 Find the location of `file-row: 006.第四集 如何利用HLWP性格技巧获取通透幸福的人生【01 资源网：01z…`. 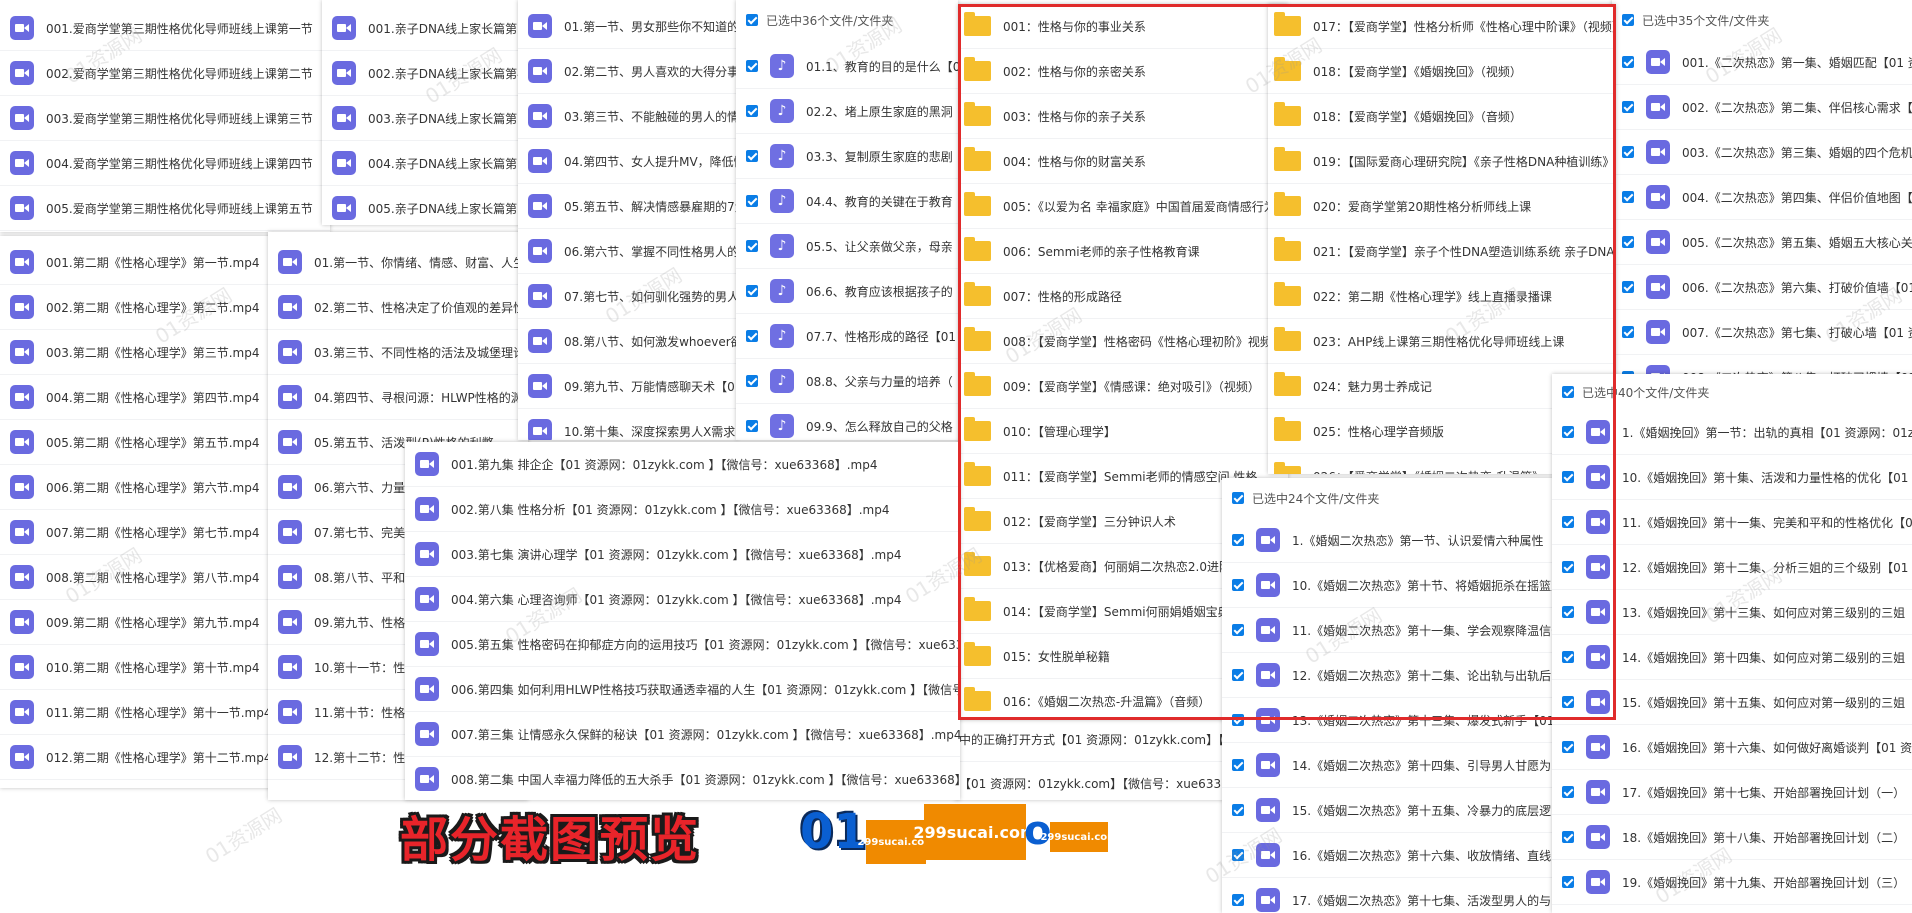

file-row: 006.第四集 如何利用HLWP性格技巧获取通透幸福的人生【01 资源网：01z… is located at coordinates (682, 689).